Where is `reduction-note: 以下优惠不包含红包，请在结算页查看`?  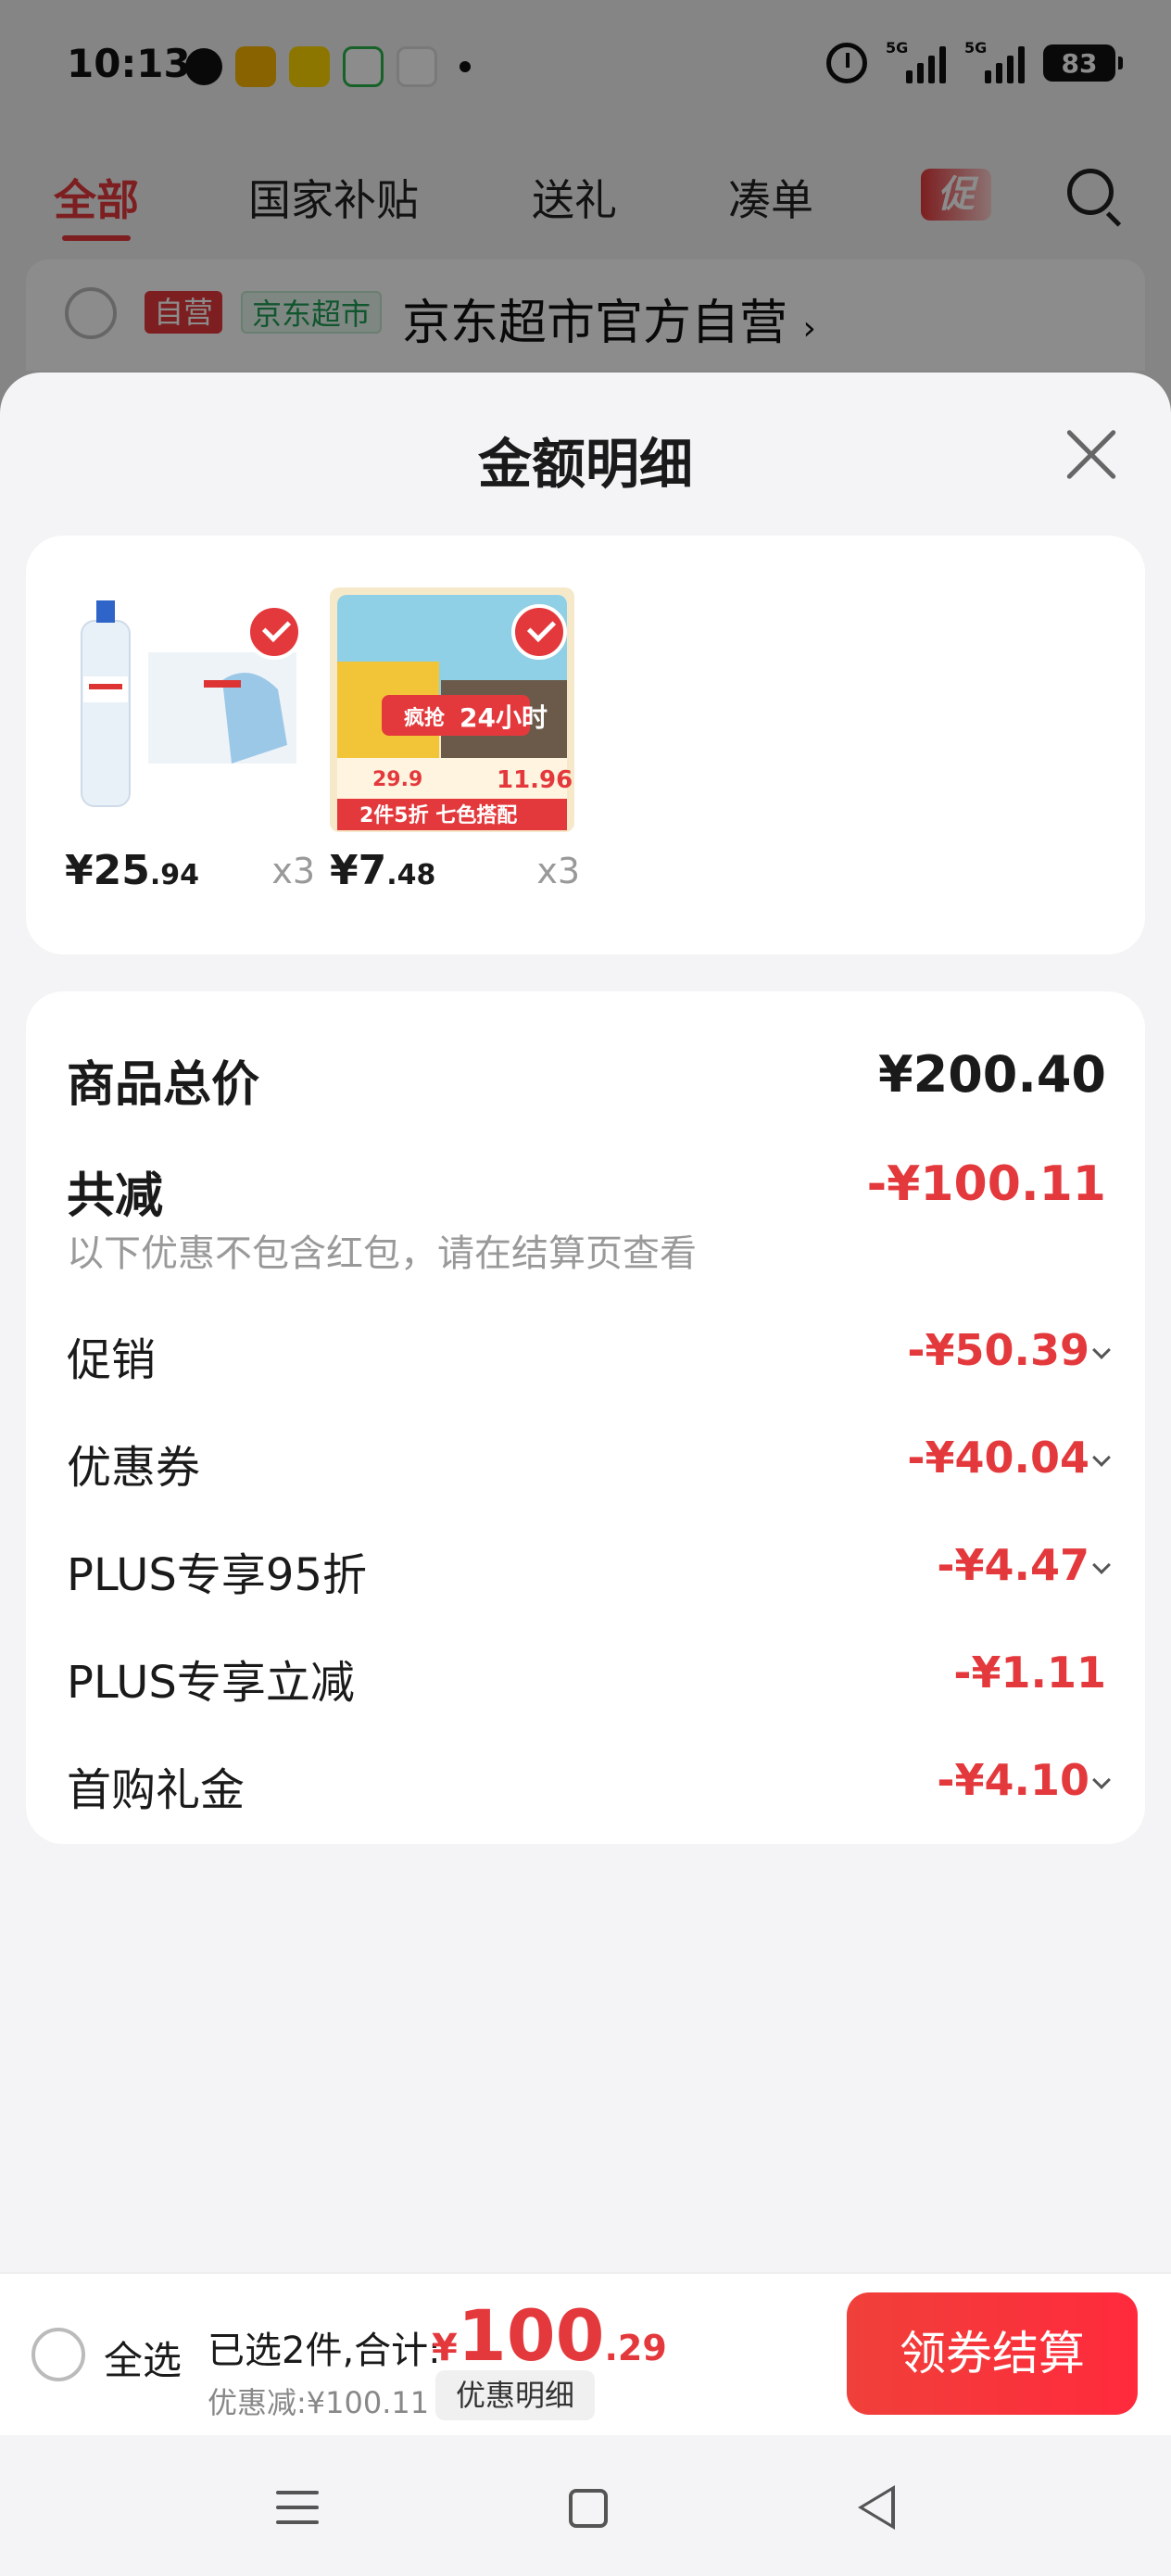
reduction-note: 以下优惠不包含红包，请在结算页查看 is located at coordinates (382, 1254).